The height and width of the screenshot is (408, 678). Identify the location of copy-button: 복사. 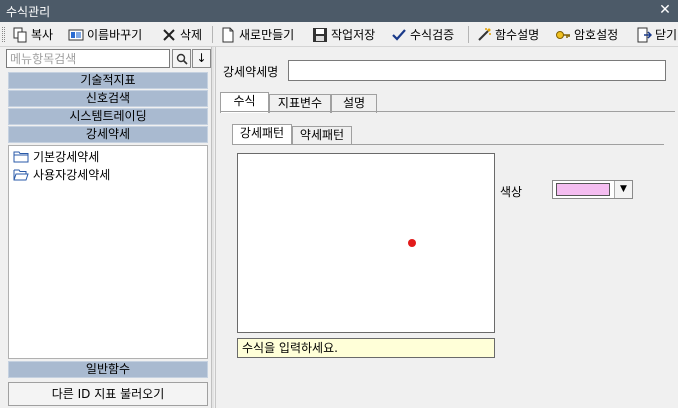
(32, 34).